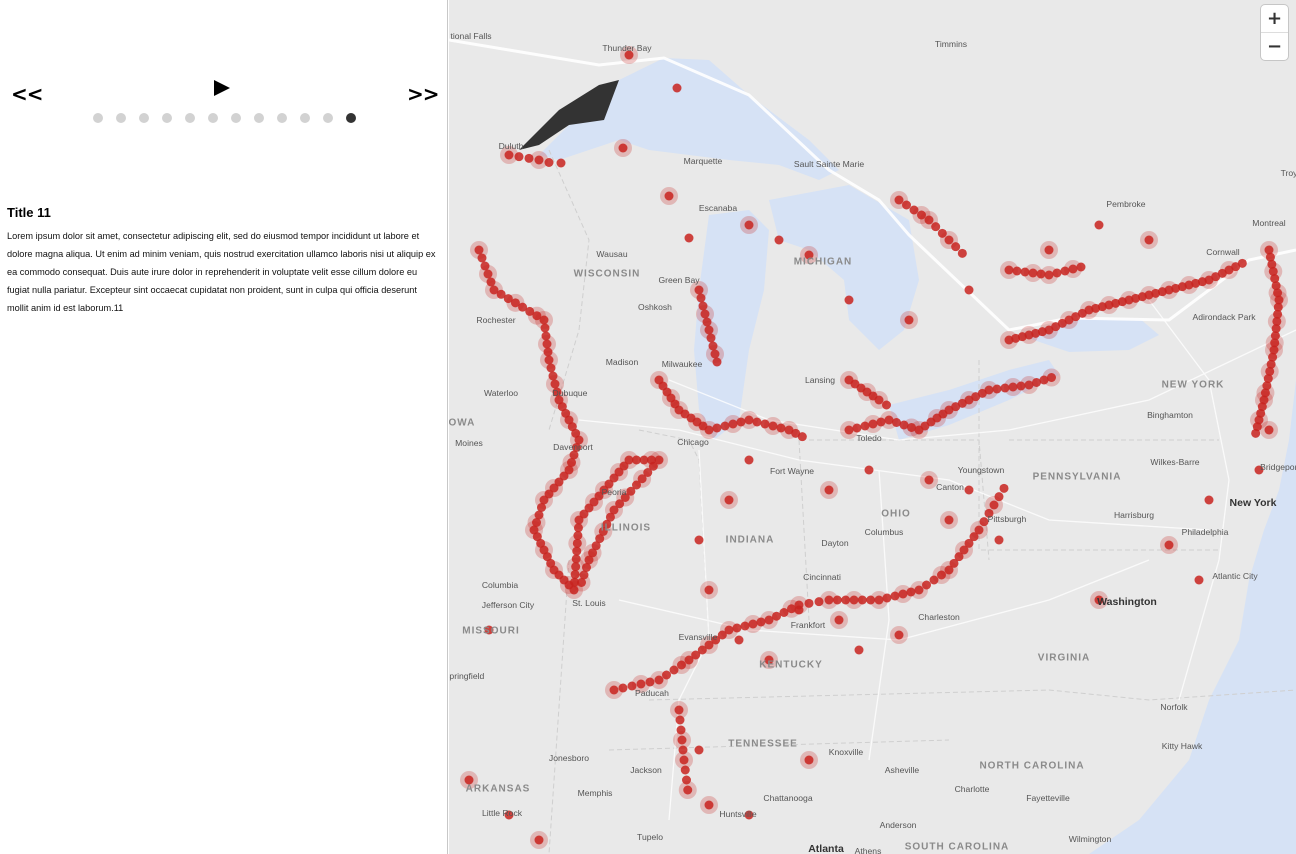  What do you see at coordinates (1274, 46) in the screenshot?
I see `zoom-out-button: −` at bounding box center [1274, 46].